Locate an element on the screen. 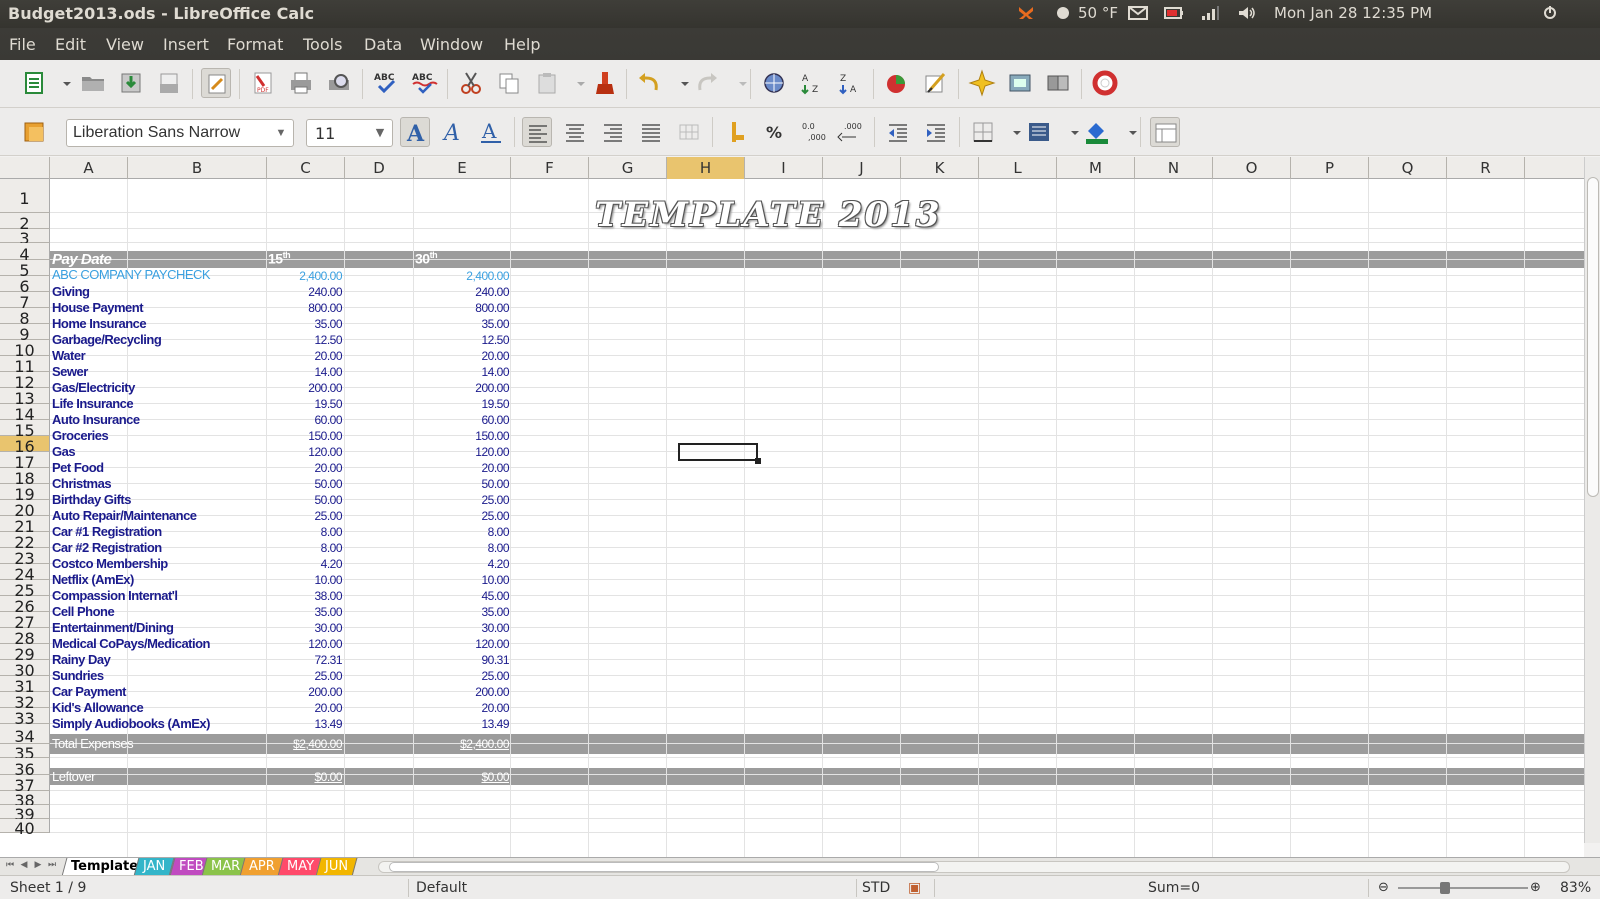 The width and height of the screenshot is (1600, 899). copy-icon is located at coordinates (509, 83).